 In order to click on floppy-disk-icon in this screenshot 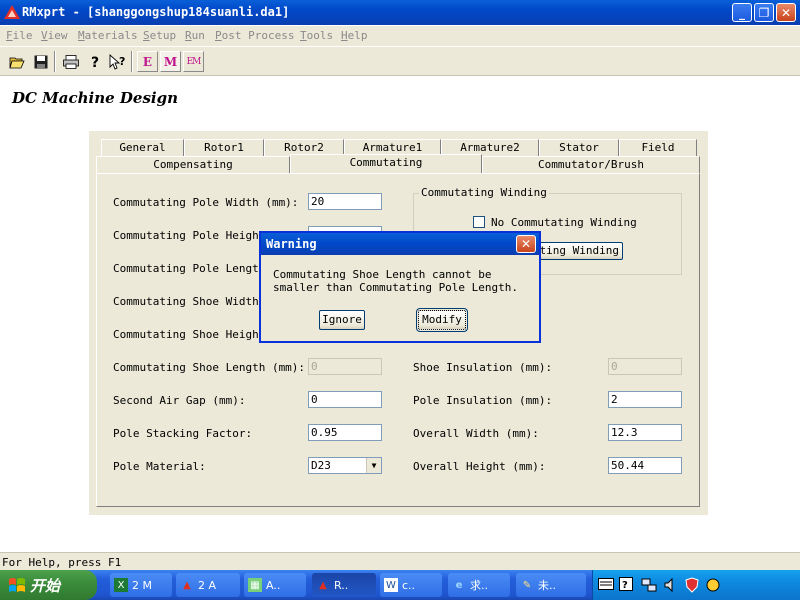, I will do `click(40, 61)`.